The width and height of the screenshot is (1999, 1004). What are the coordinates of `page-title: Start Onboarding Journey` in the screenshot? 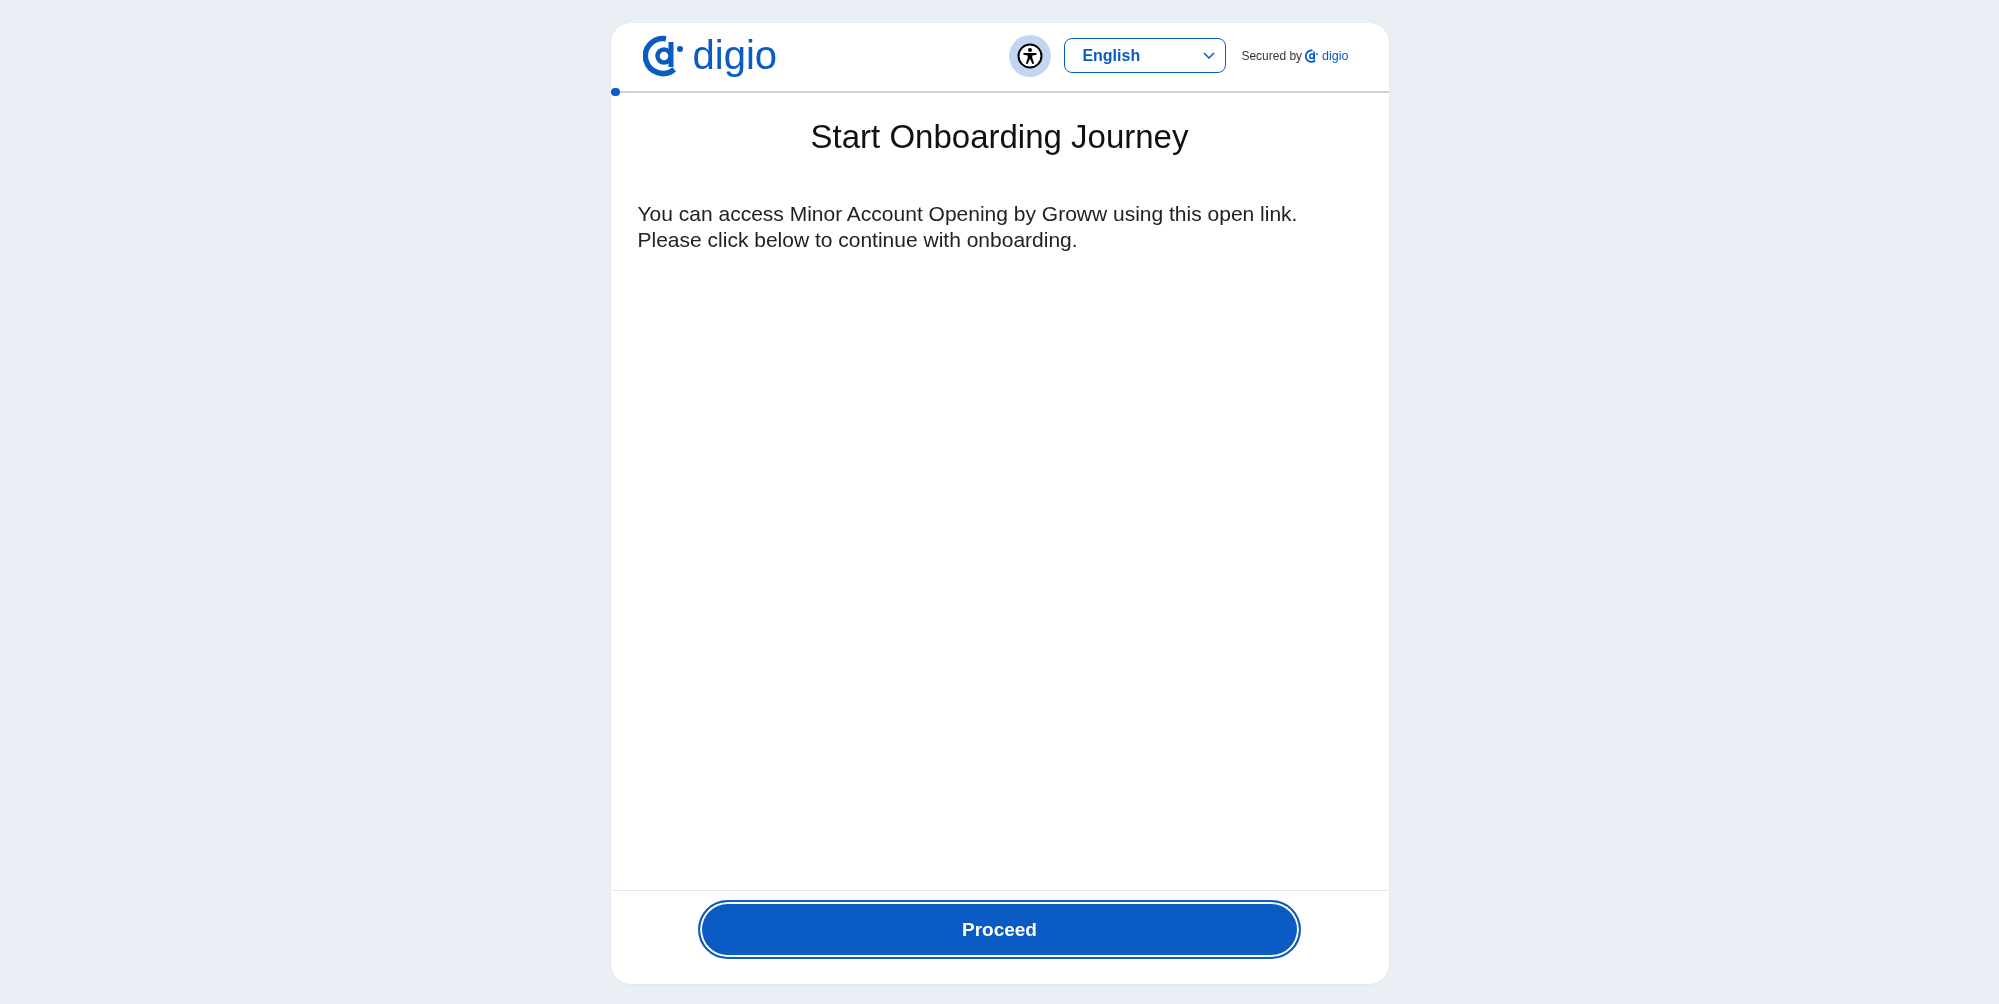 It's located at (999, 137).